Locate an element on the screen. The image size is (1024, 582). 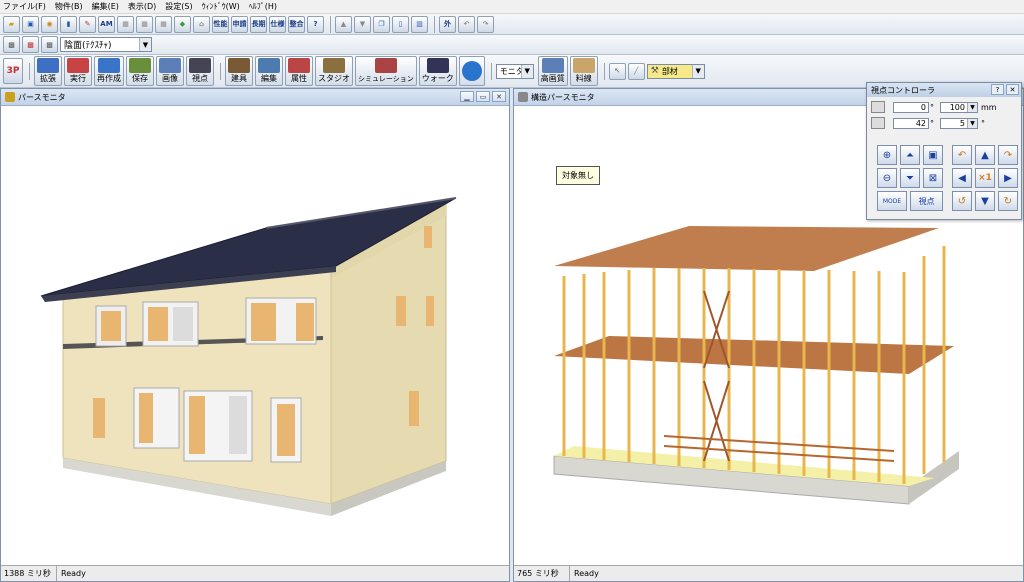
edit-button: 編集 is located at coordinates (269, 71).